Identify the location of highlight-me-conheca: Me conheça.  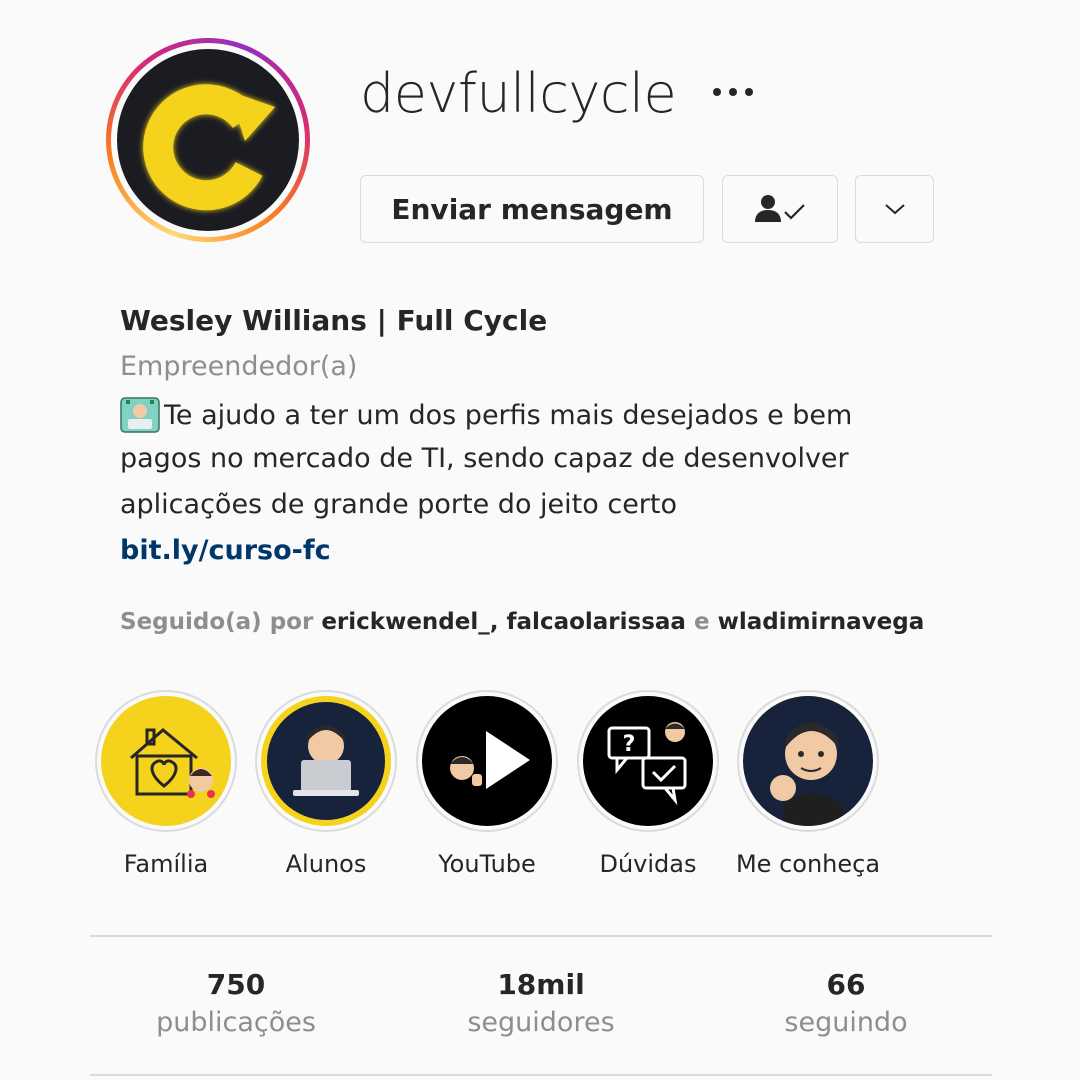
(808, 784).